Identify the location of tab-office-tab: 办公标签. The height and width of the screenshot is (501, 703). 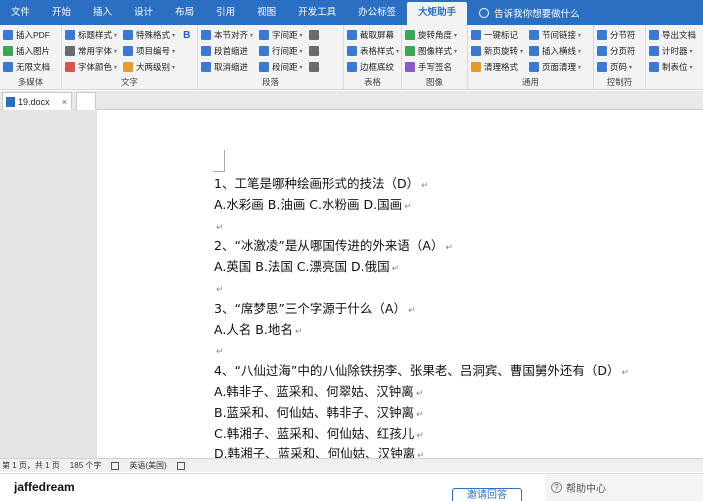
(377, 12).